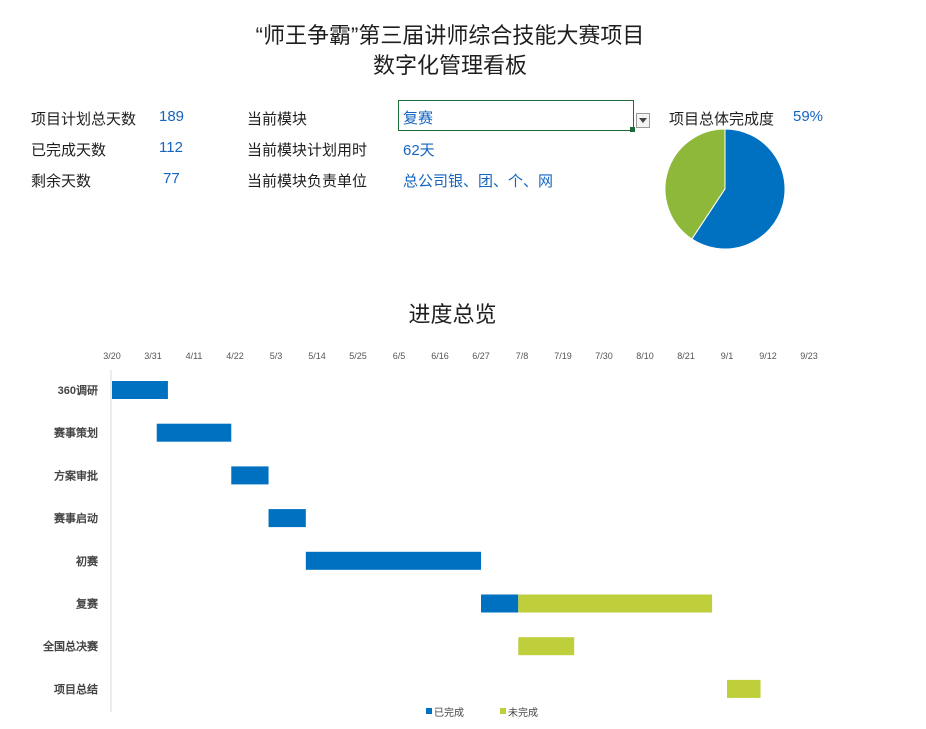  Describe the element at coordinates (153, 356) in the screenshot. I see `x-tick-label: 3/31` at that location.